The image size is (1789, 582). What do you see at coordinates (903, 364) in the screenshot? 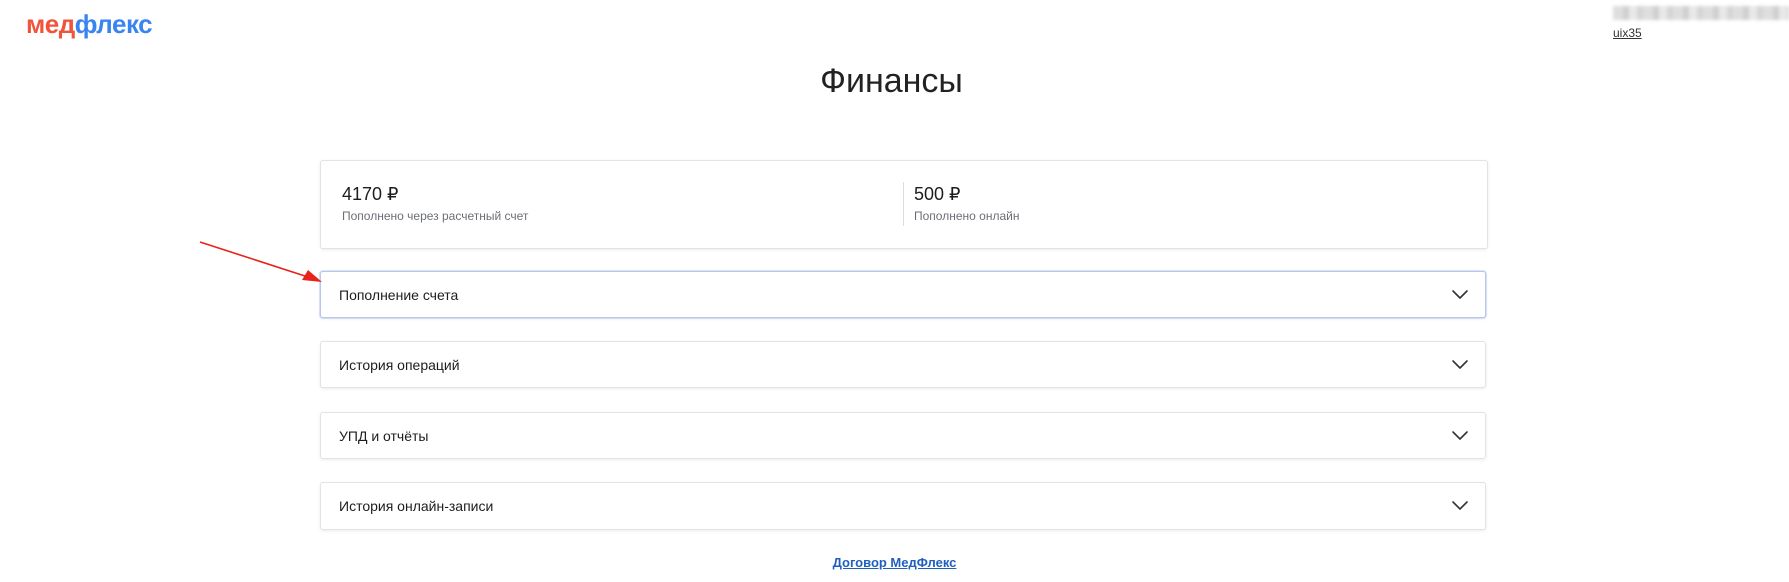
I see `accordion-operations-history: История операций` at bounding box center [903, 364].